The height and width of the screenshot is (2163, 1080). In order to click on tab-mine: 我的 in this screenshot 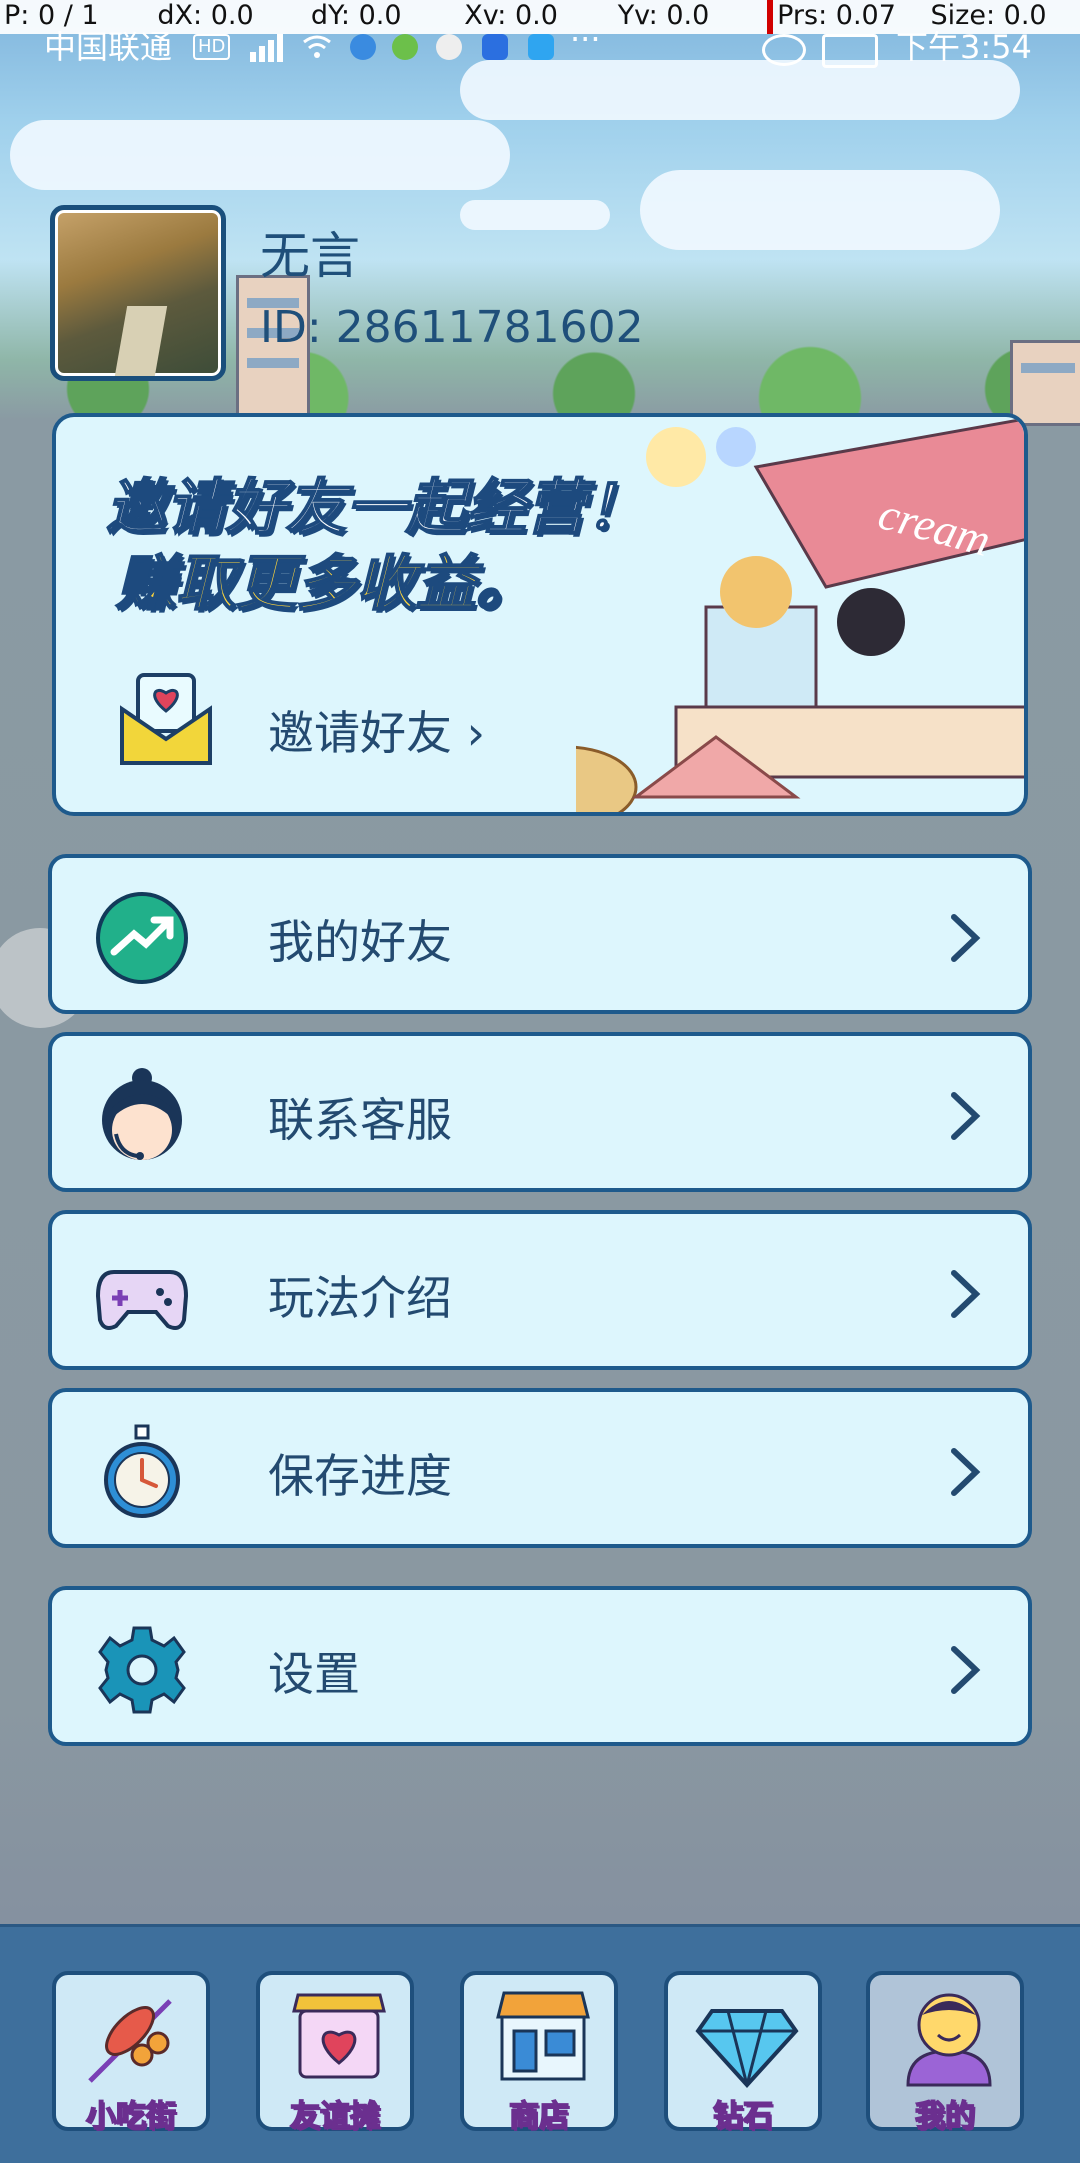, I will do `click(945, 2053)`.